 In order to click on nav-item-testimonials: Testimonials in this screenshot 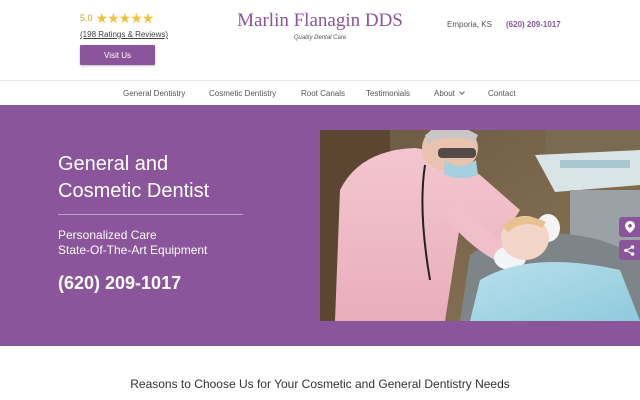, I will do `click(388, 93)`.